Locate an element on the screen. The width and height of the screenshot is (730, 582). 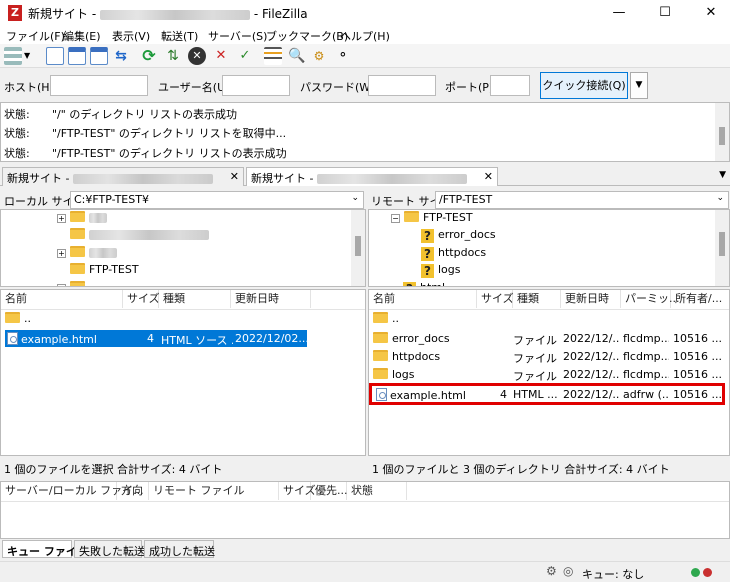
tree-item: ? logs is located at coordinates (441, 270).